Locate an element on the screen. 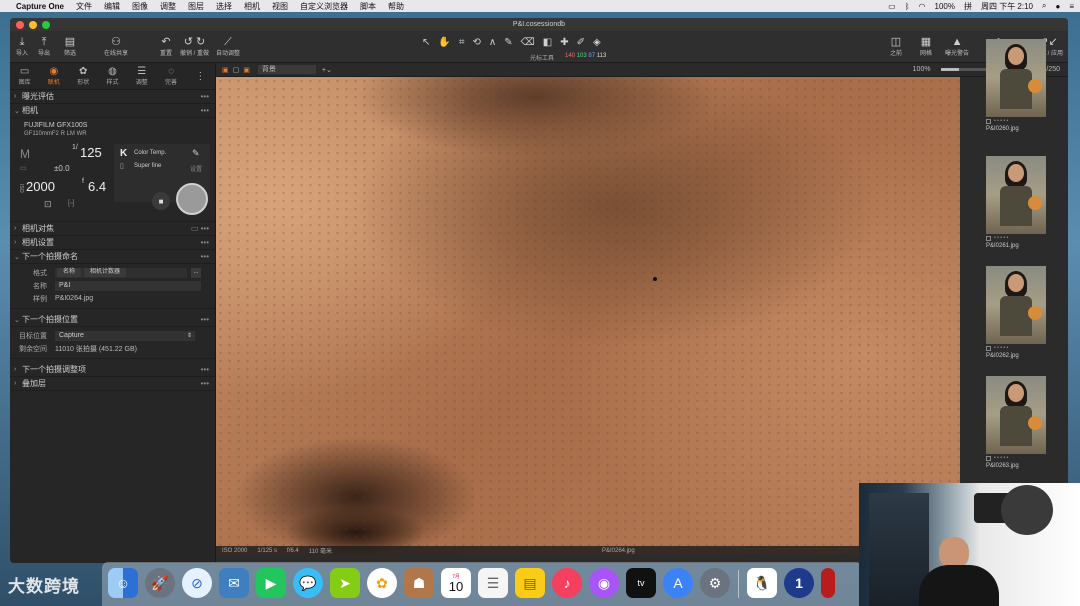 The height and width of the screenshot is (606, 1080). menu-select: 选择 is located at coordinates (224, 6).